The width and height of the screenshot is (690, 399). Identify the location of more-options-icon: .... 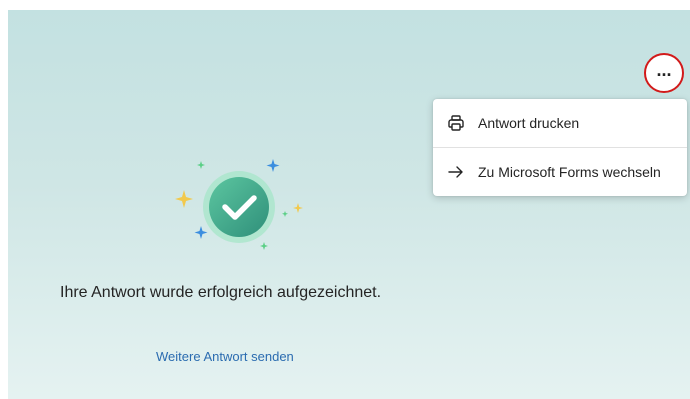
(664, 69).